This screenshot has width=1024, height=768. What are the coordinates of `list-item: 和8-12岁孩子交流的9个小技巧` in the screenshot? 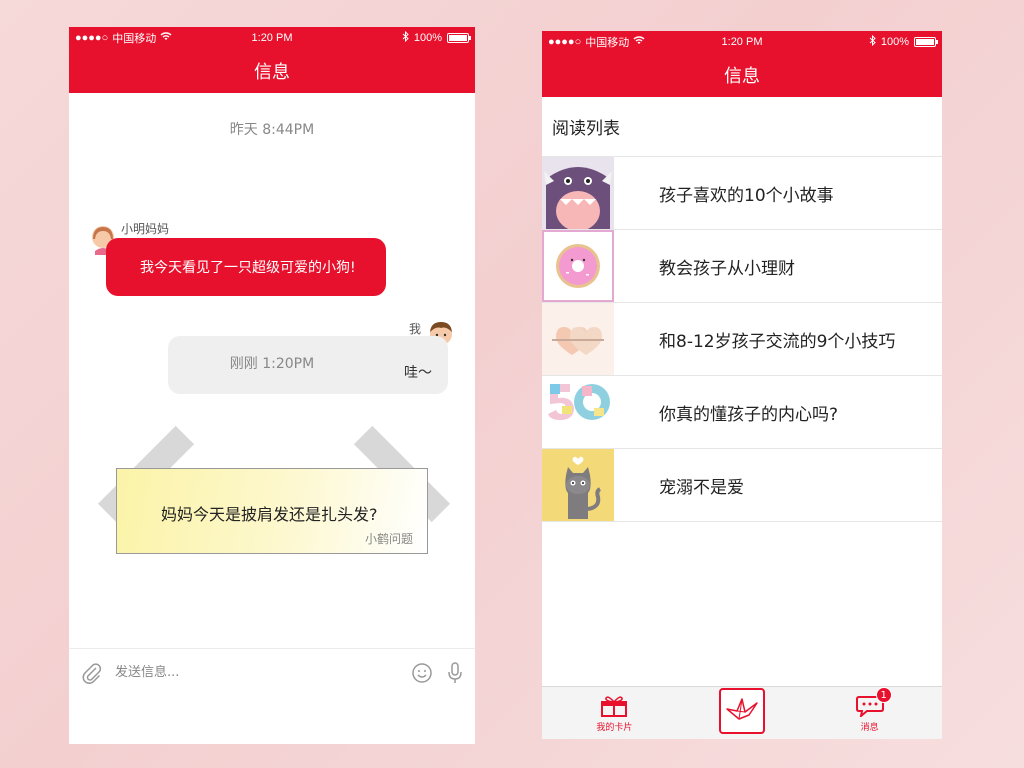 It's located at (742, 339).